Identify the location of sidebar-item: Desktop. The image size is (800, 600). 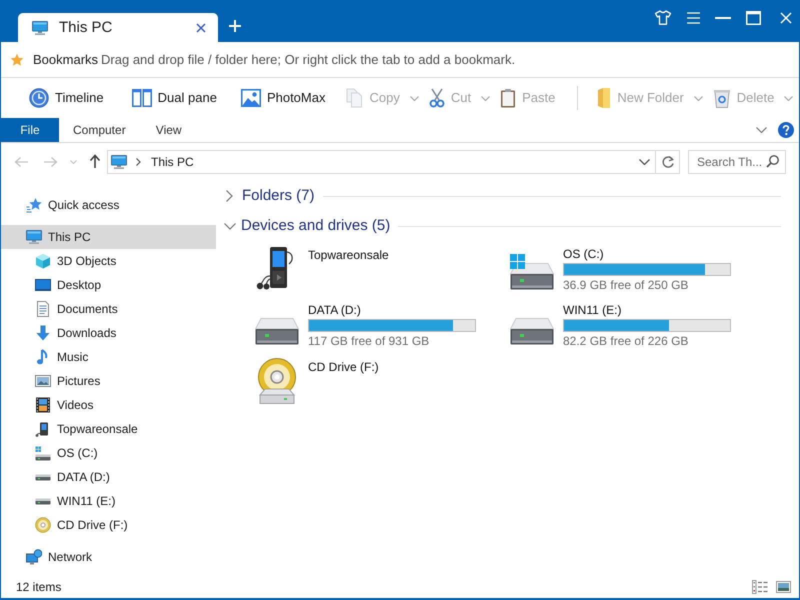
(108, 285).